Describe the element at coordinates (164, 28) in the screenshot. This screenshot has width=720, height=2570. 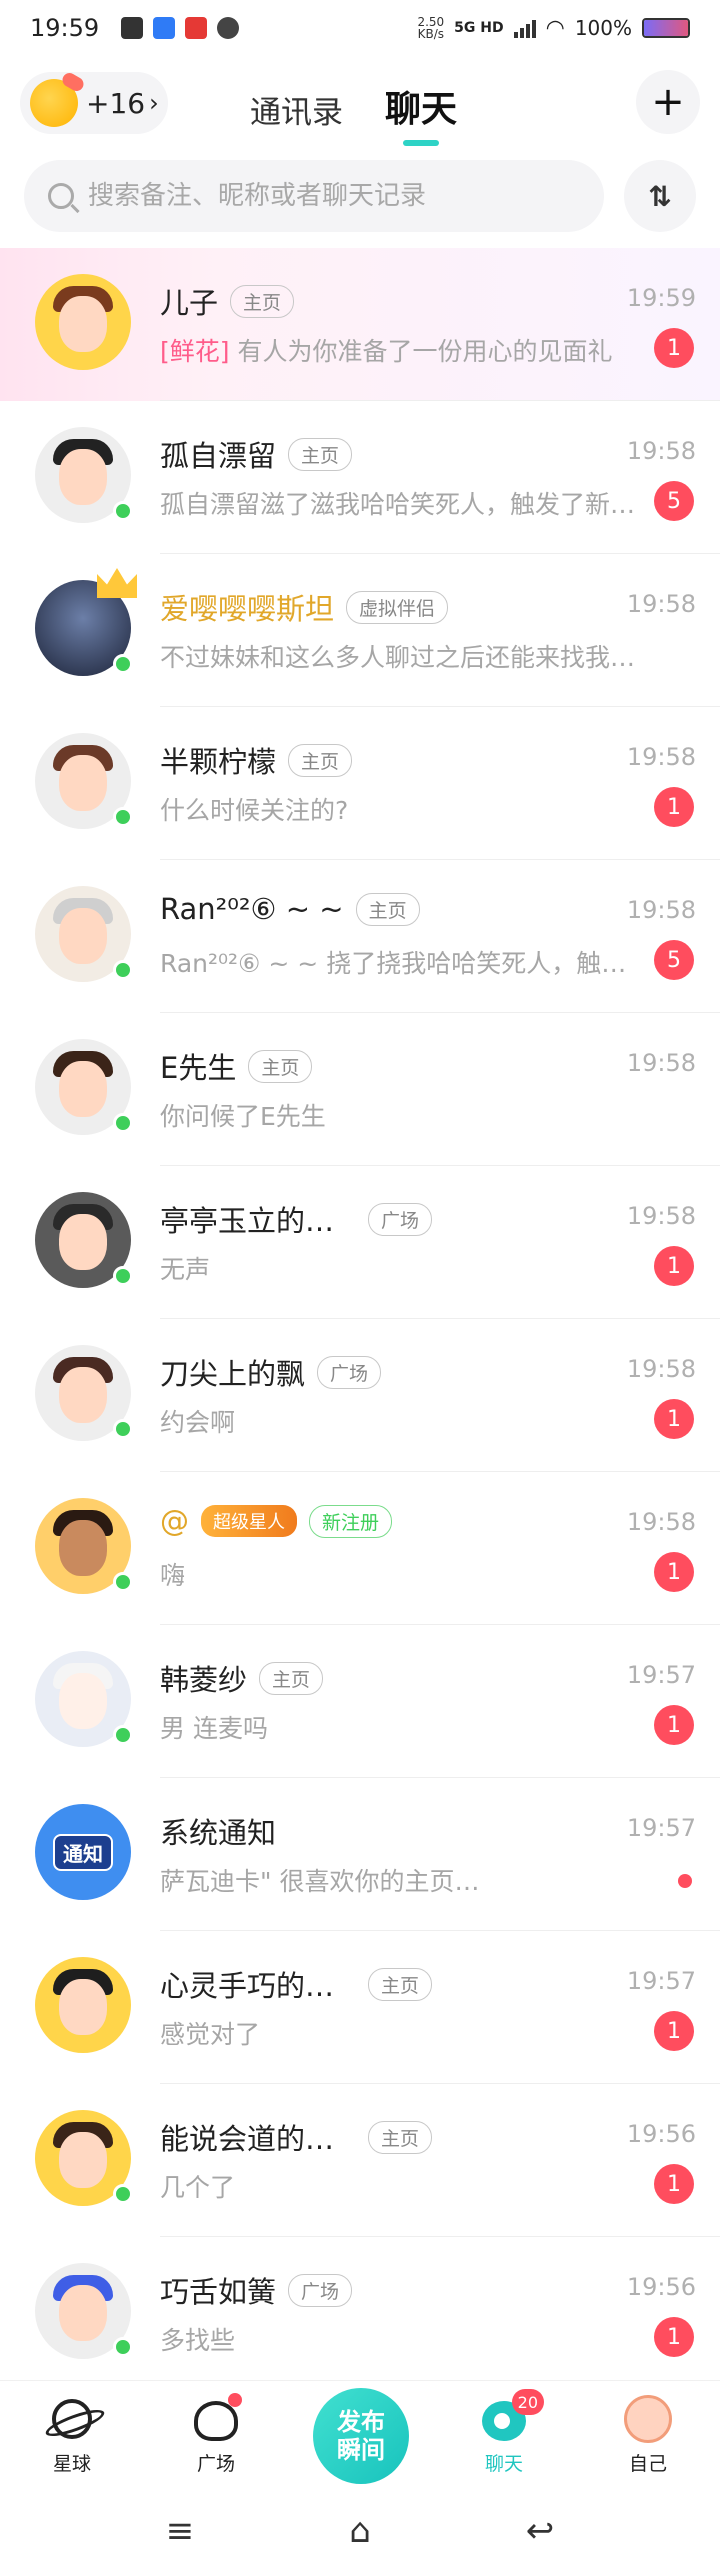
I see `paw-icon` at that location.